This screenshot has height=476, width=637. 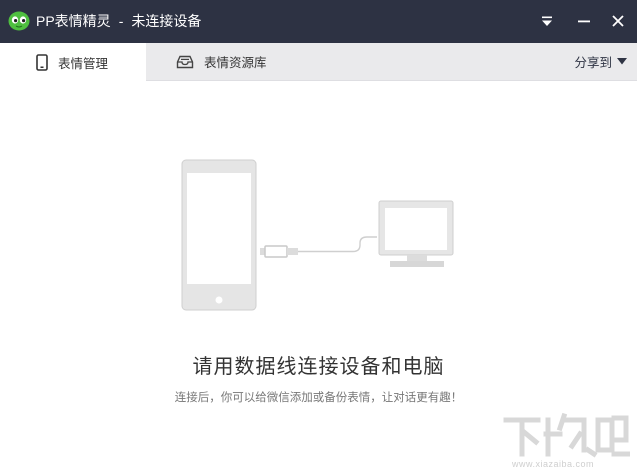 I want to click on tab-emoji-library: 表情资源库, so click(x=226, y=61).